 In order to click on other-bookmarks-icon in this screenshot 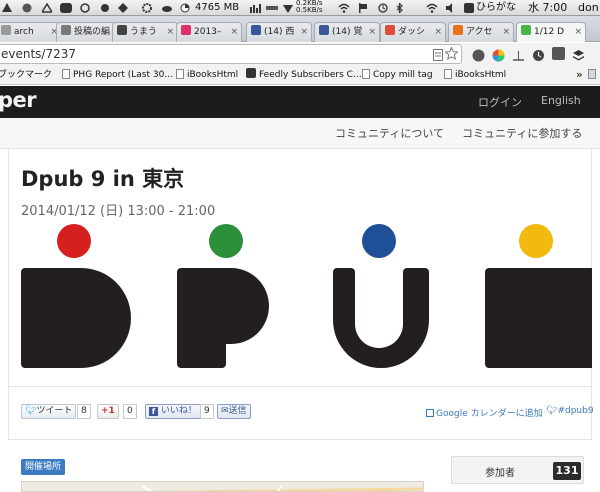, I will do `click(593, 75)`.